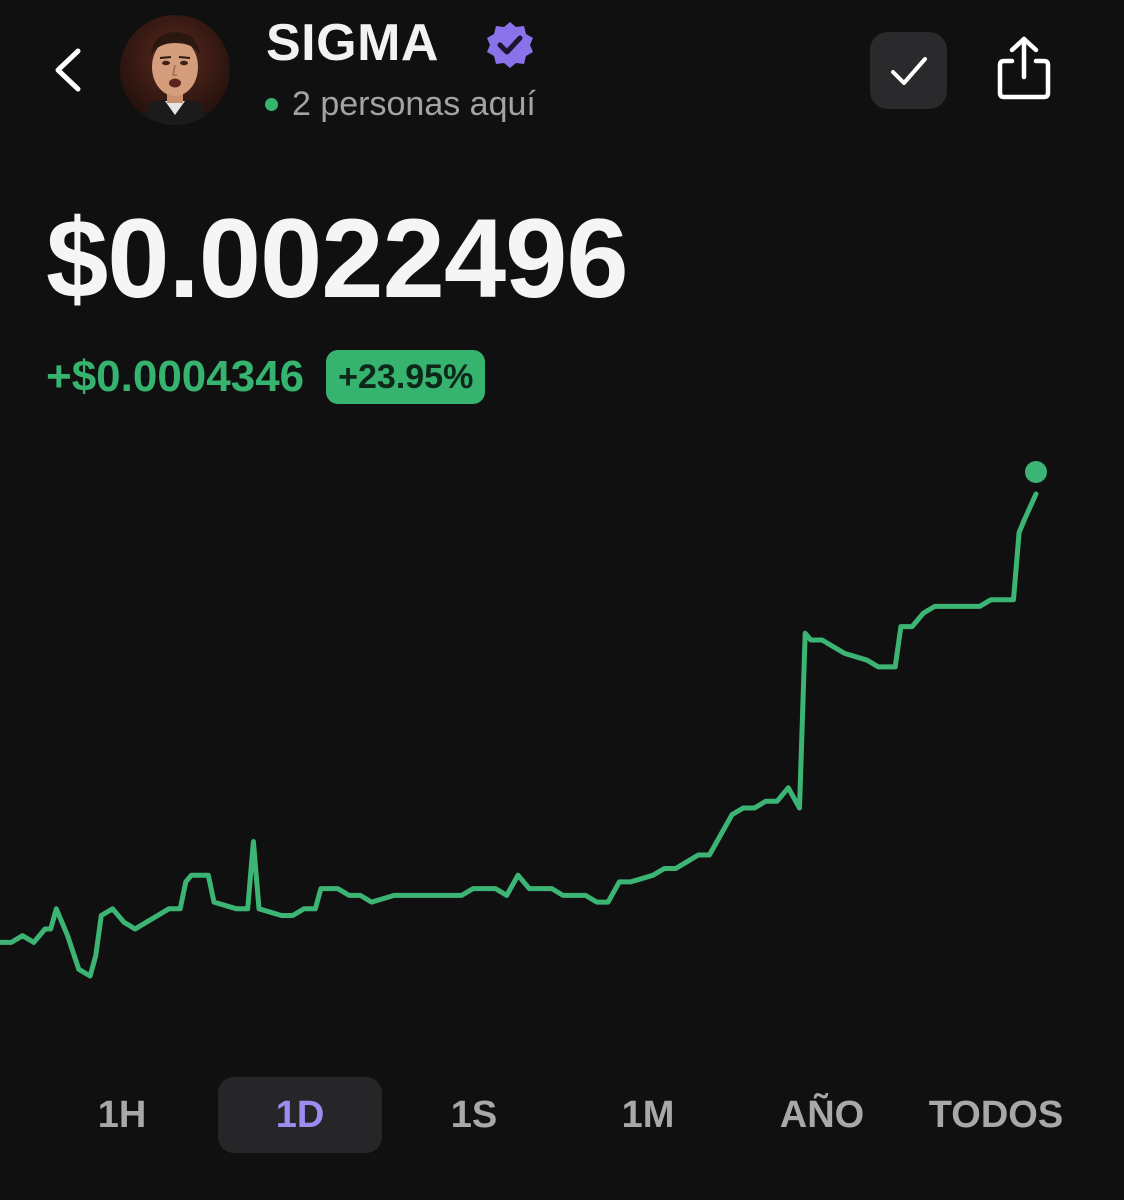 Image resolution: width=1124 pixels, height=1200 pixels. Describe the element at coordinates (1036, 472) in the screenshot. I see `current-price-marker` at that location.